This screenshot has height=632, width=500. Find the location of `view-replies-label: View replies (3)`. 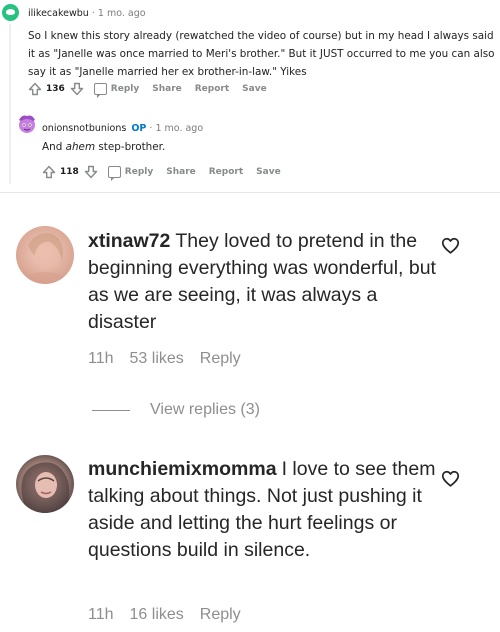

view-replies-label: View replies (3) is located at coordinates (205, 409).